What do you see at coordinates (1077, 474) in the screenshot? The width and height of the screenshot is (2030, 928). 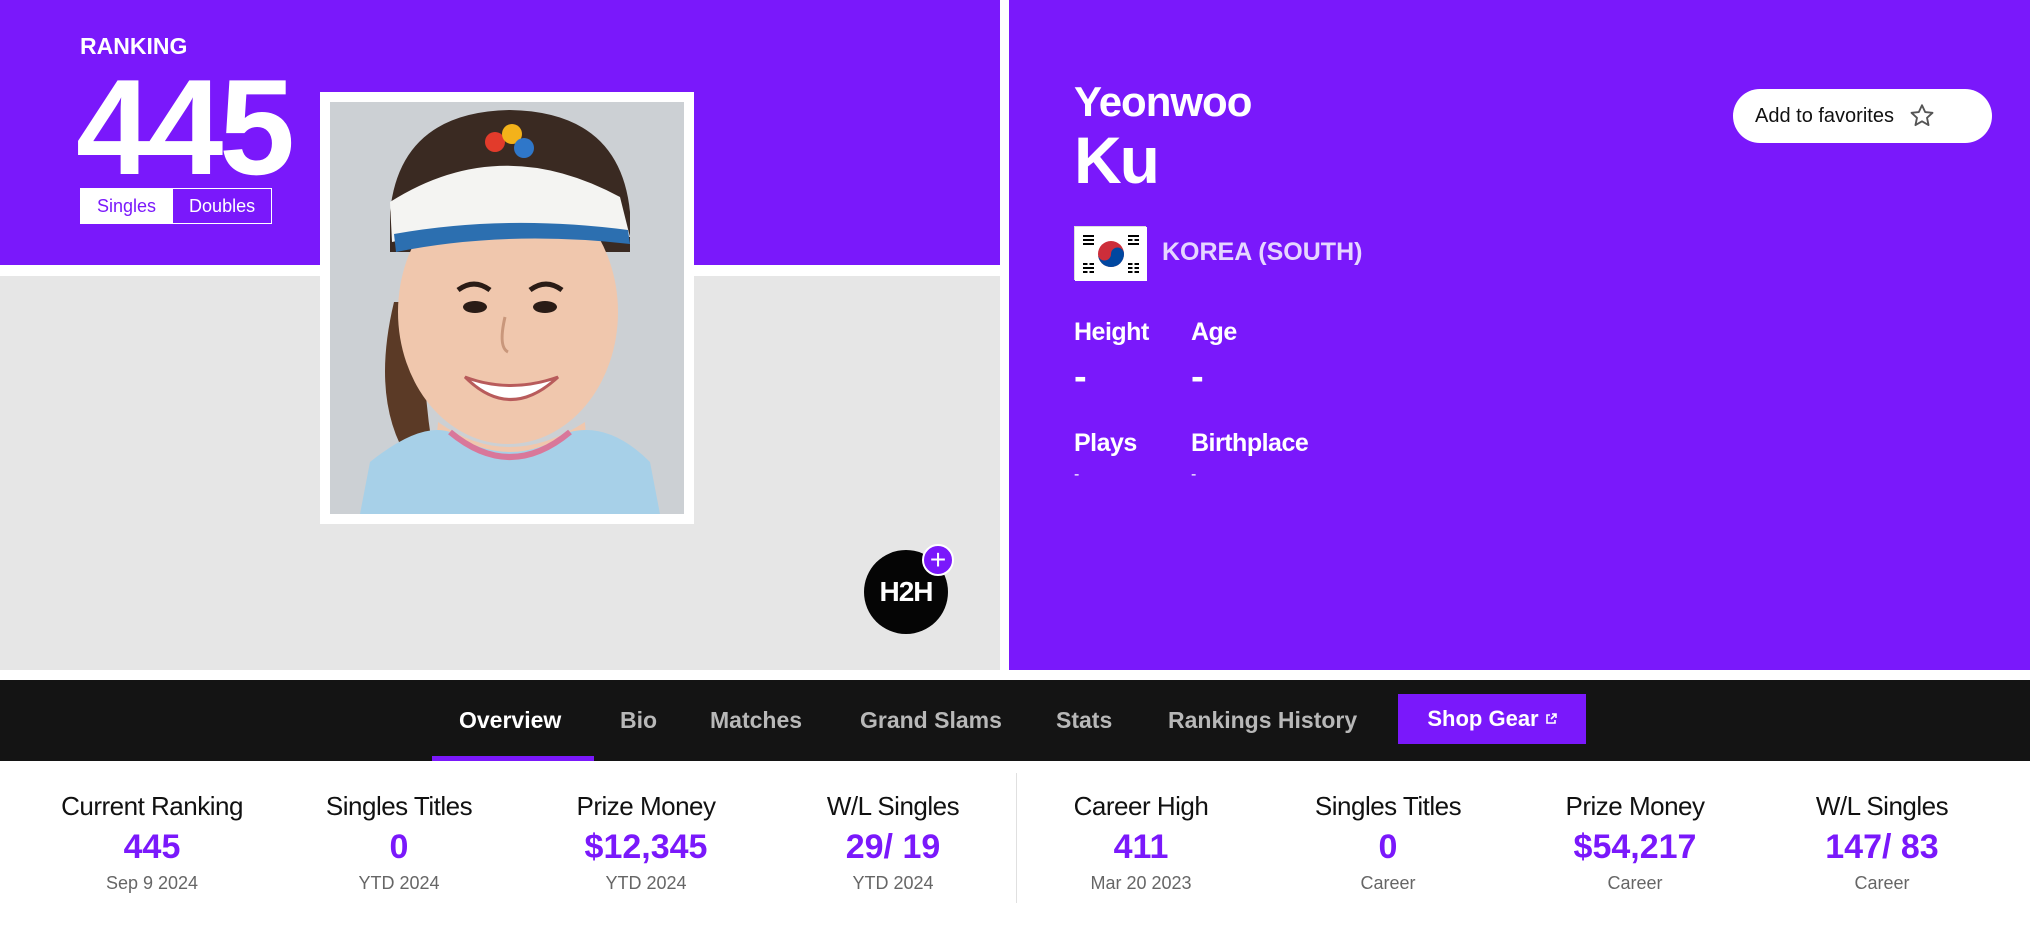 I see `plays-value: -` at bounding box center [1077, 474].